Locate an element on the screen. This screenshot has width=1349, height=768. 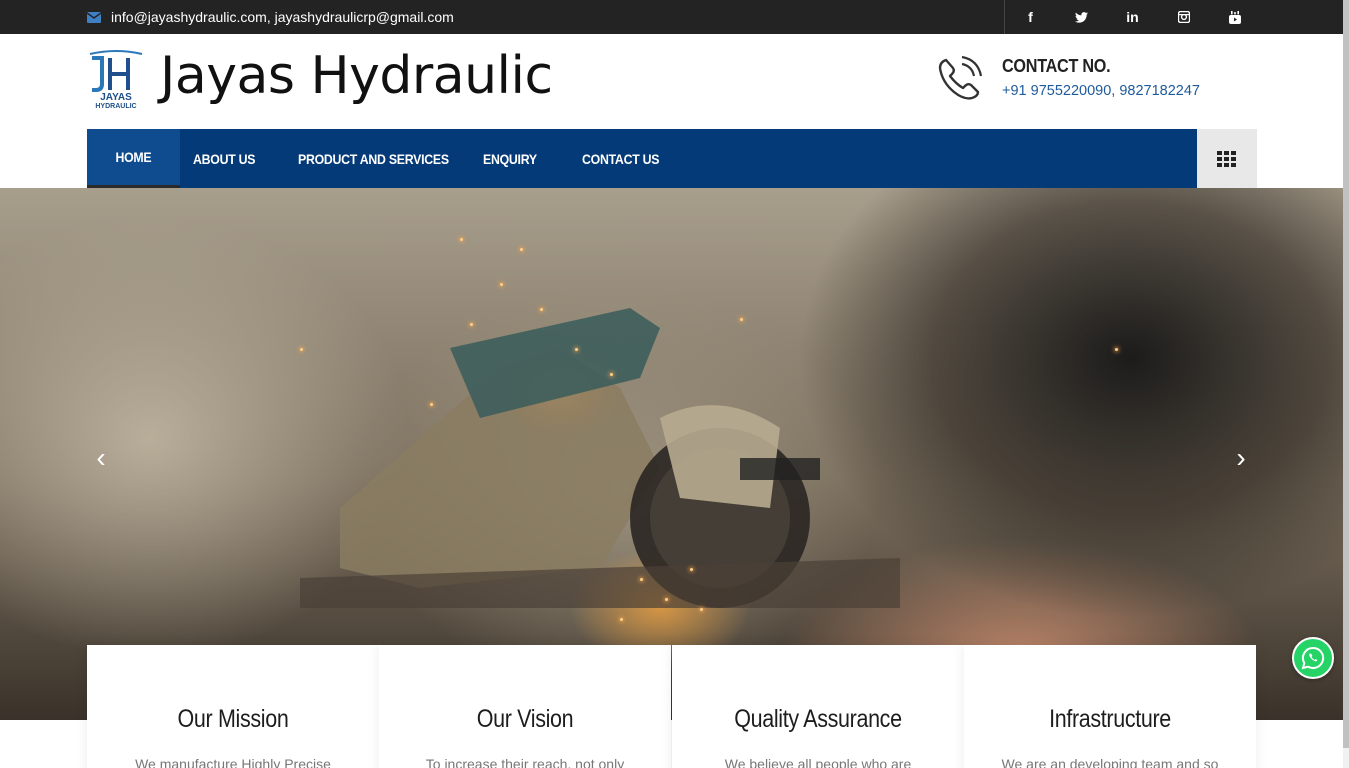
nav-home: HOME is located at coordinates (133, 158).